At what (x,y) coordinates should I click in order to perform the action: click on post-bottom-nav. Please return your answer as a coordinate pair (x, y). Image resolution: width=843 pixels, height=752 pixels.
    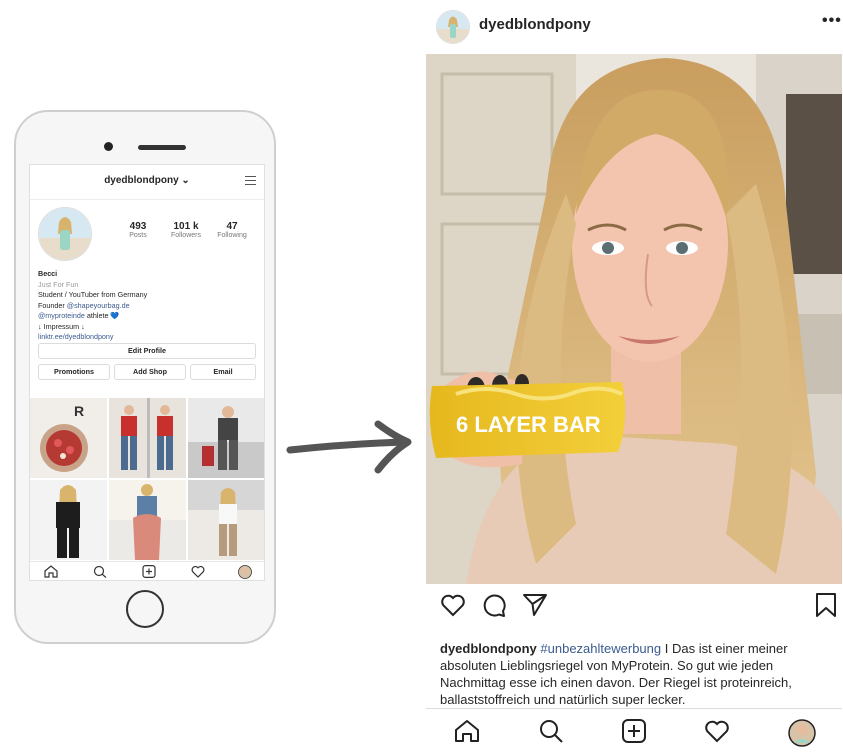
    Looking at the image, I should click on (634, 730).